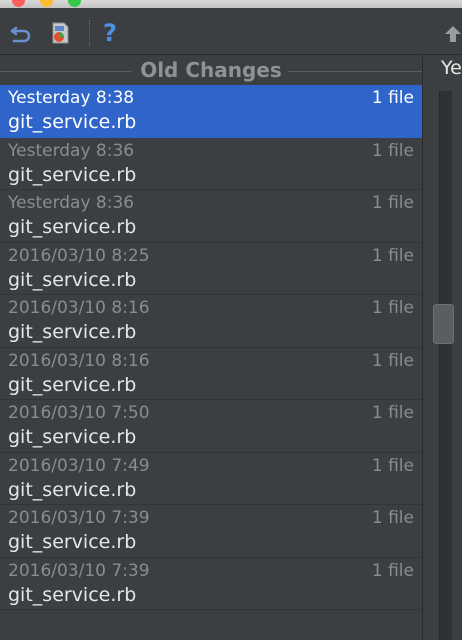 This screenshot has height=640, width=462. I want to click on change-timestamp: Yesterday 8:38, so click(71, 98).